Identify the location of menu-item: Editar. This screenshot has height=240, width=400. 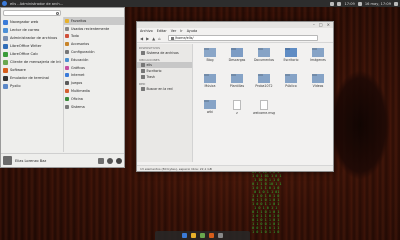
(162, 31).